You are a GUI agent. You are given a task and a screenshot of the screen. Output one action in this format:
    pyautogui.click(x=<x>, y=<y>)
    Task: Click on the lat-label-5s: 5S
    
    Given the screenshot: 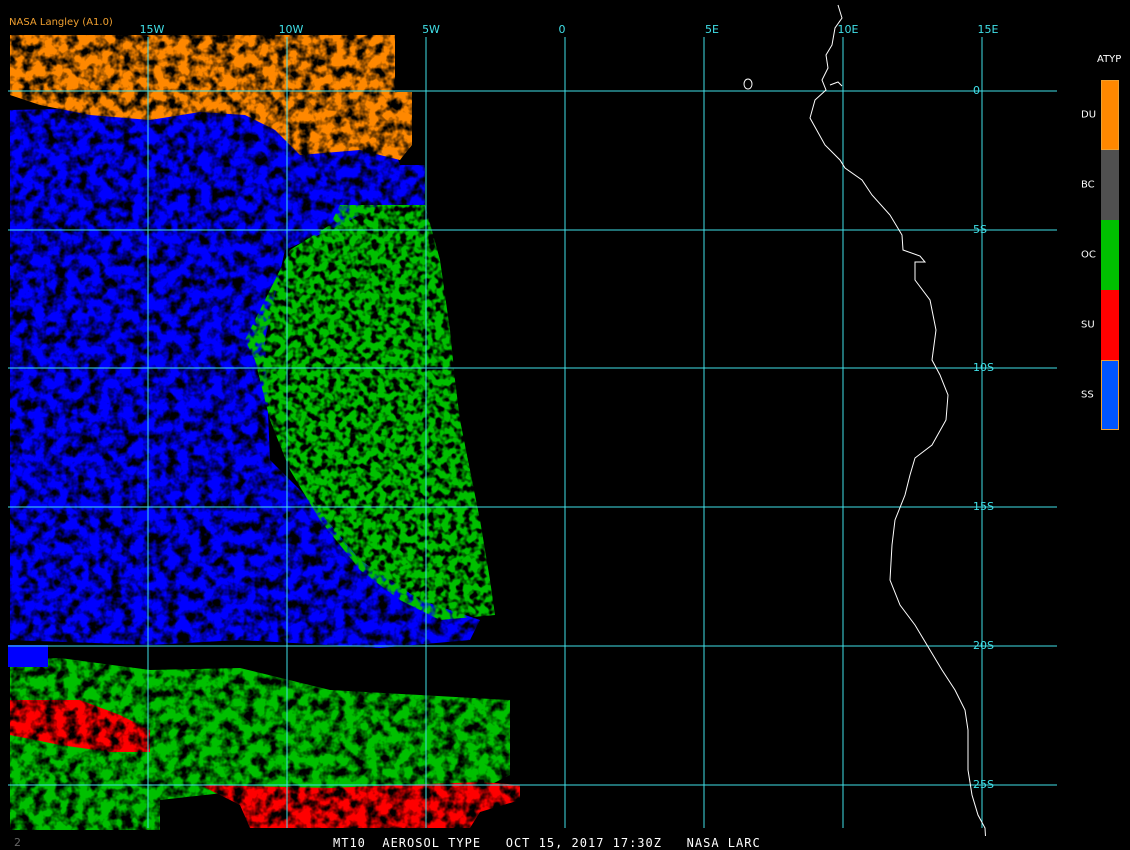 What is the action you would take?
    pyautogui.click(x=980, y=229)
    